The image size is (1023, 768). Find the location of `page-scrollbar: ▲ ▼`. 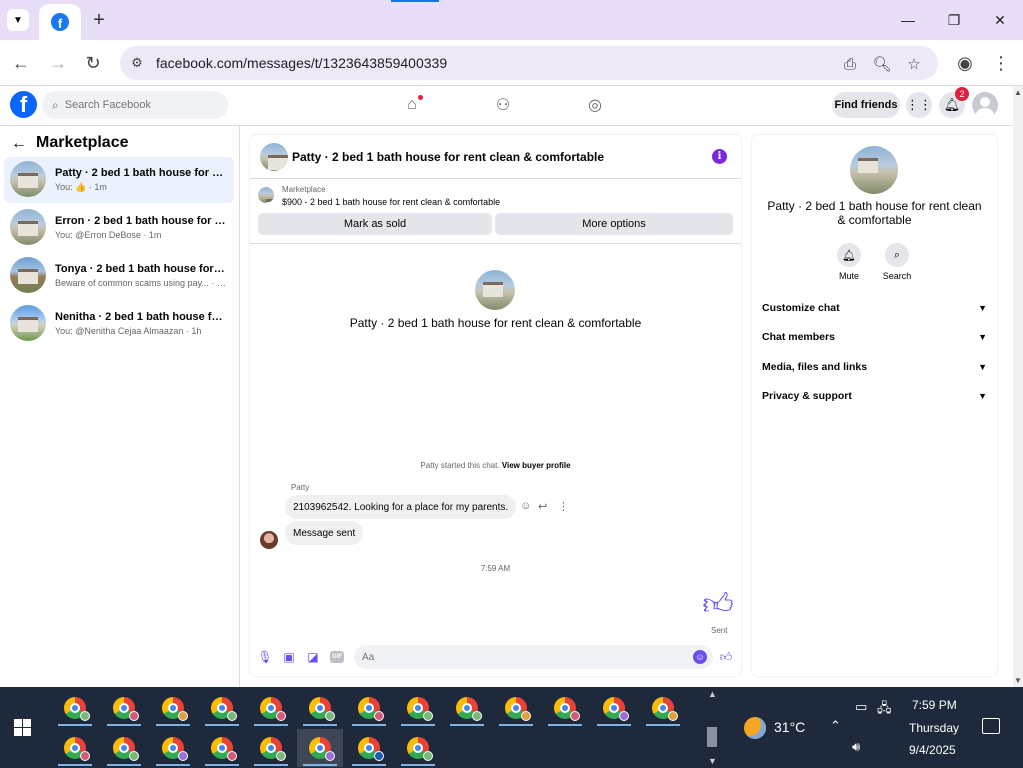

page-scrollbar: ▲ ▼ is located at coordinates (1018, 386).